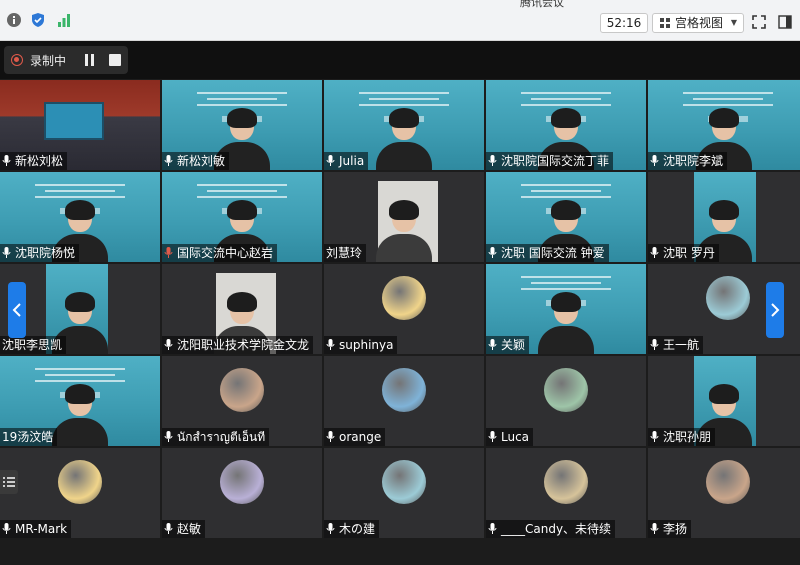  What do you see at coordinates (693, 161) in the screenshot?
I see `participant-name-text: 沈职院李斌` at bounding box center [693, 161].